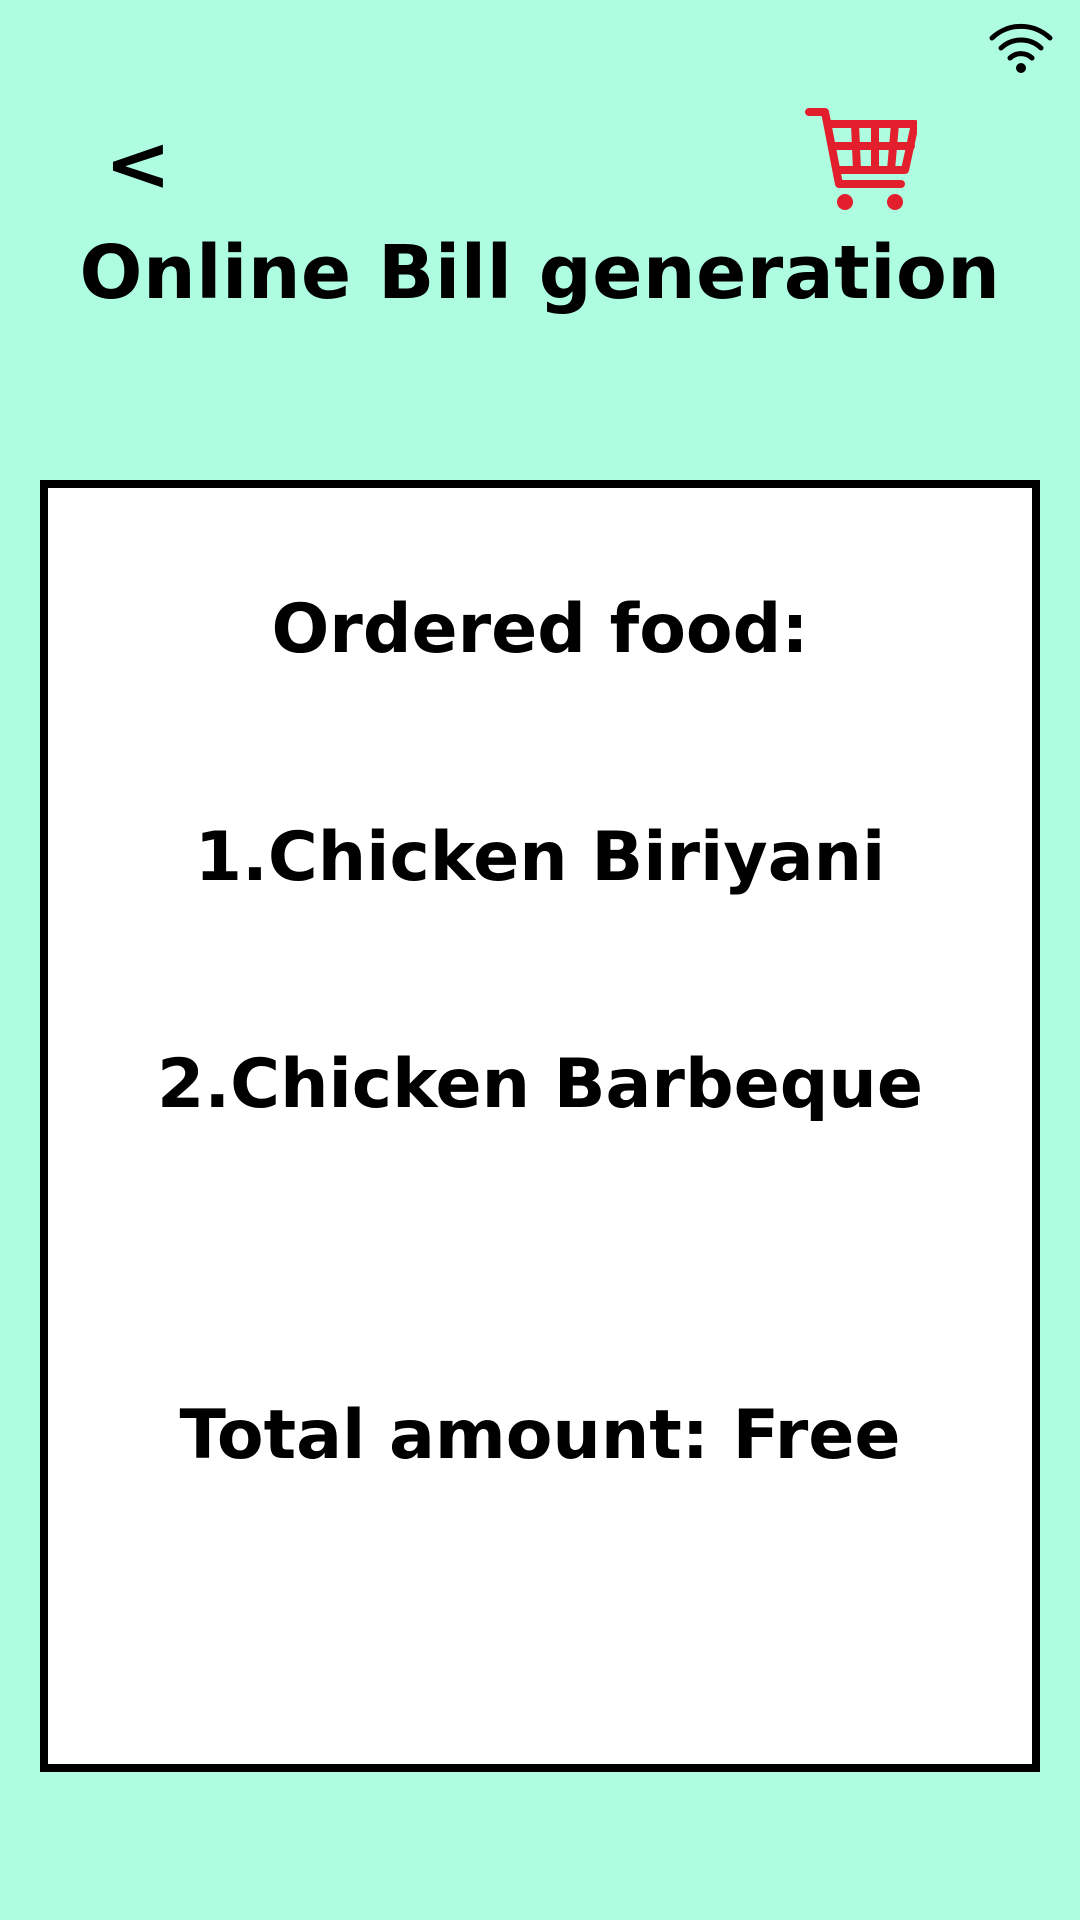 This screenshot has width=1080, height=1920. Describe the element at coordinates (540, 857) in the screenshot. I see `ordered-item-1: 1.Chicken Biriyani` at that location.